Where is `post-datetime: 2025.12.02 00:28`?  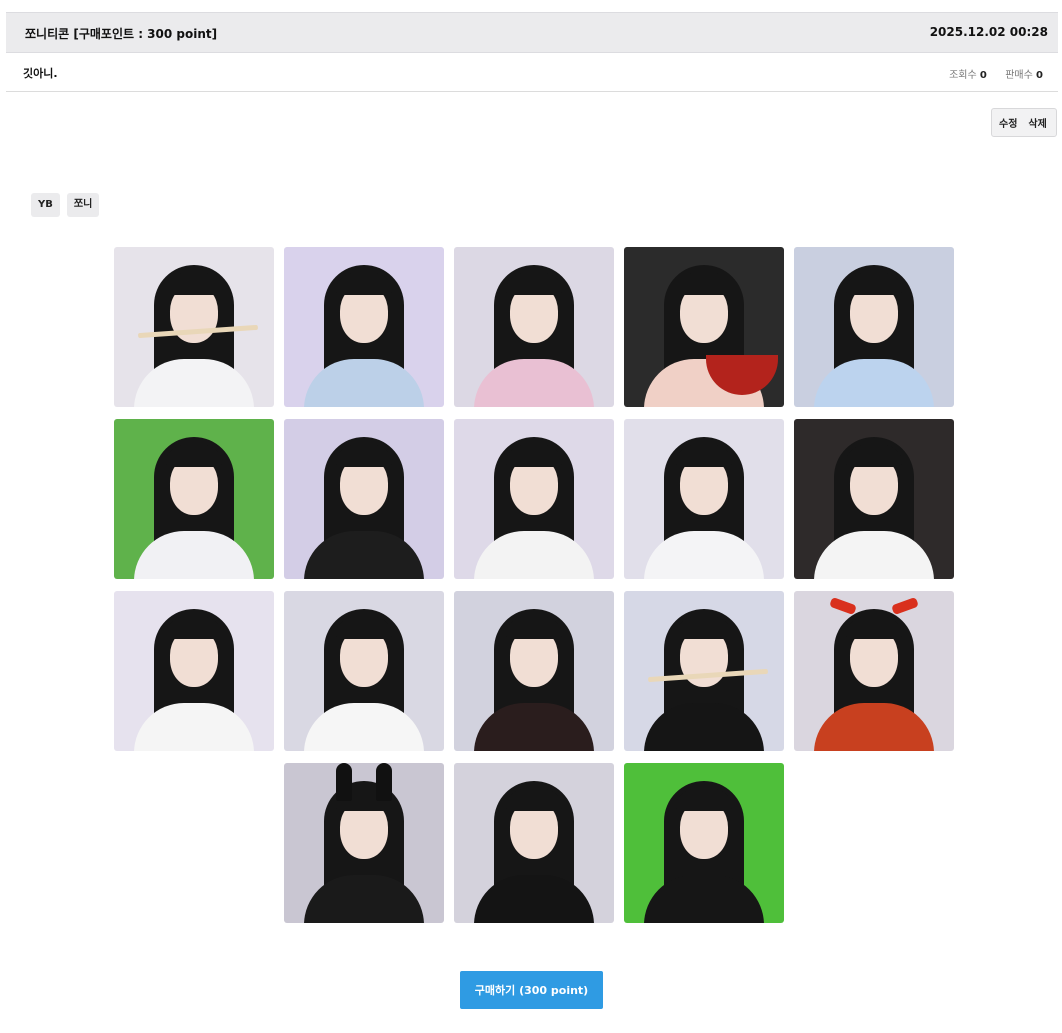 post-datetime: 2025.12.02 00:28 is located at coordinates (988, 32).